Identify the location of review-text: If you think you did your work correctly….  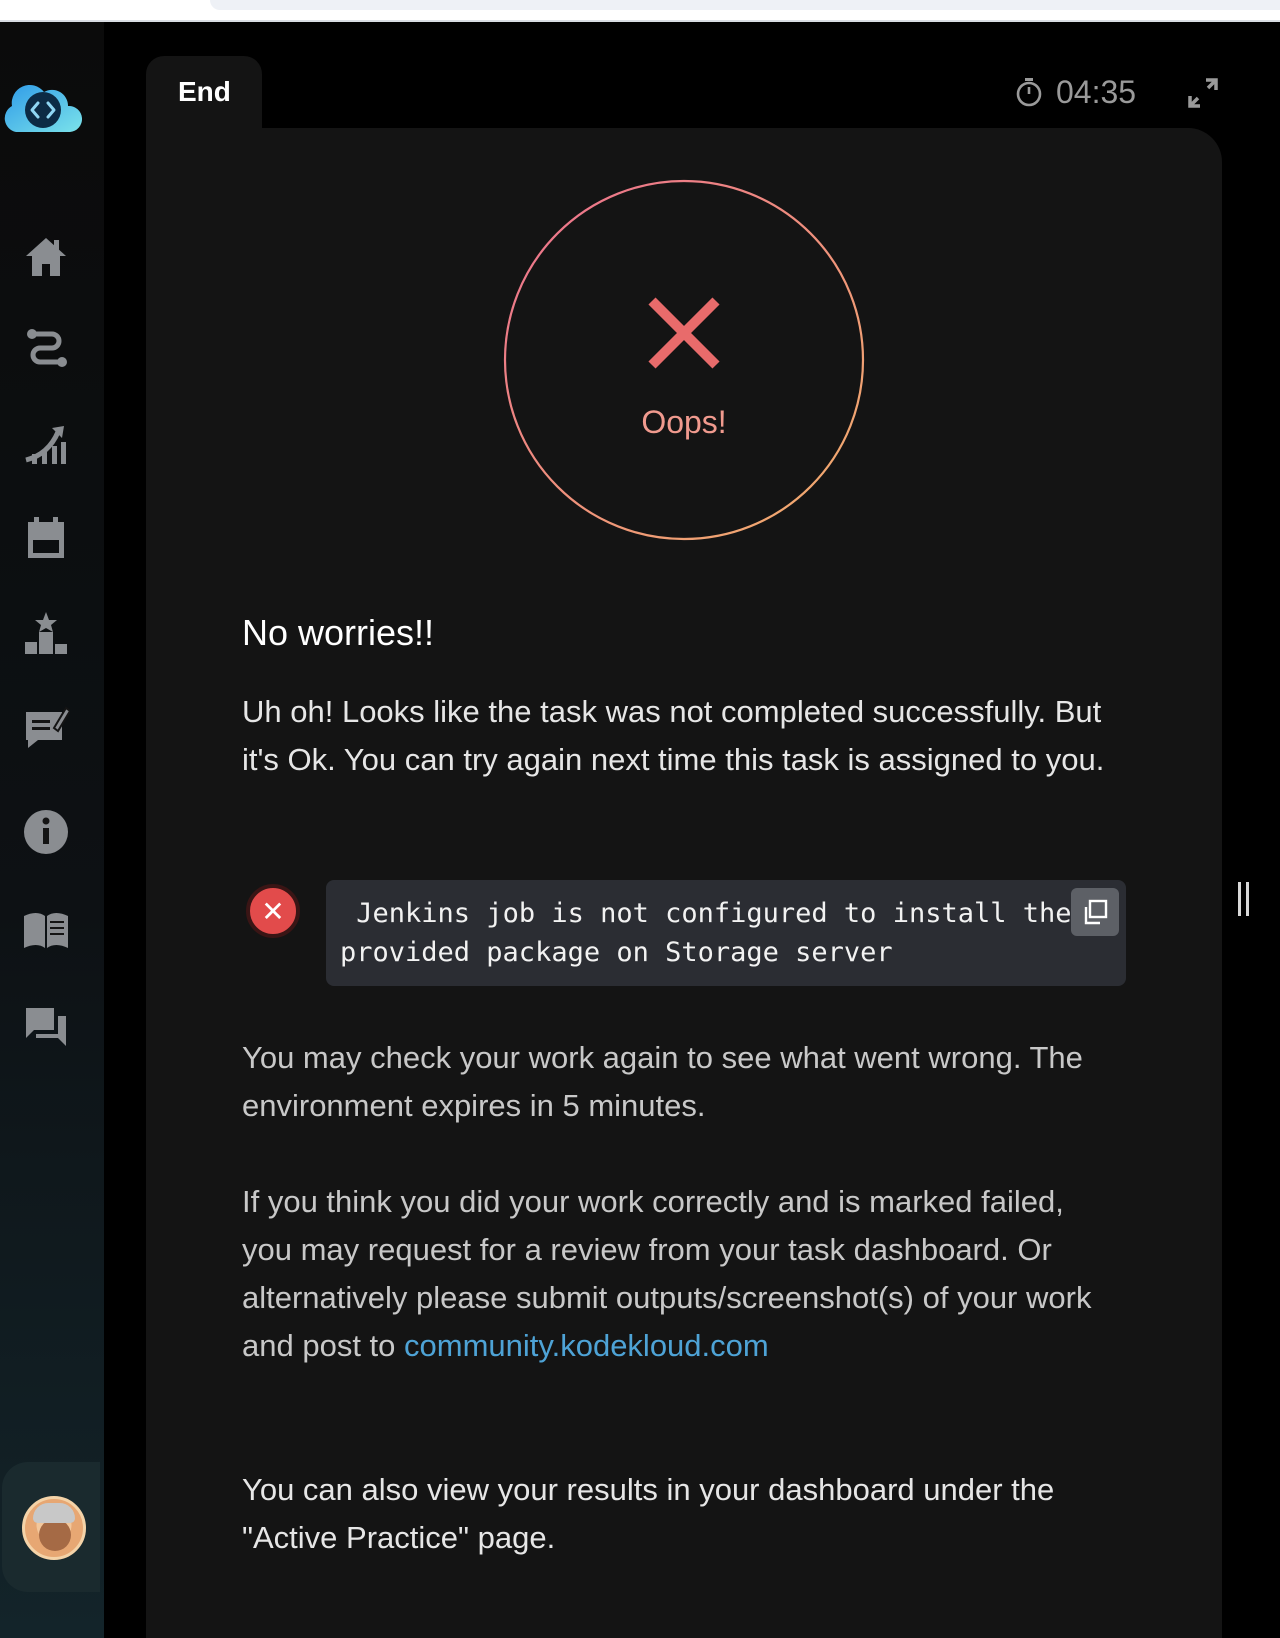
(682, 1274).